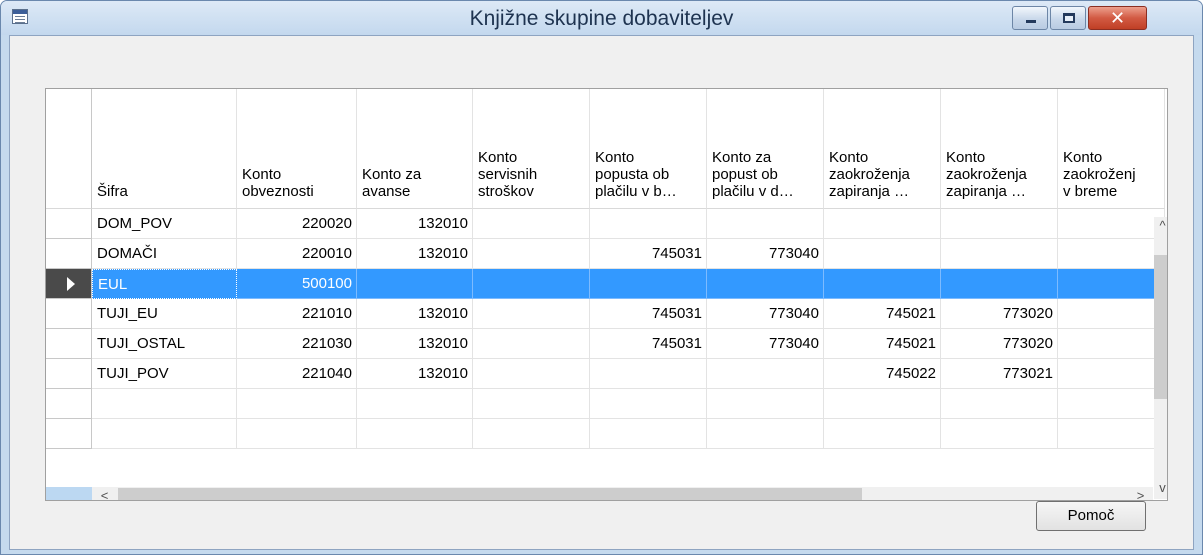 Image resolution: width=1203 pixels, height=555 pixels. I want to click on minimize-button, so click(1030, 18).